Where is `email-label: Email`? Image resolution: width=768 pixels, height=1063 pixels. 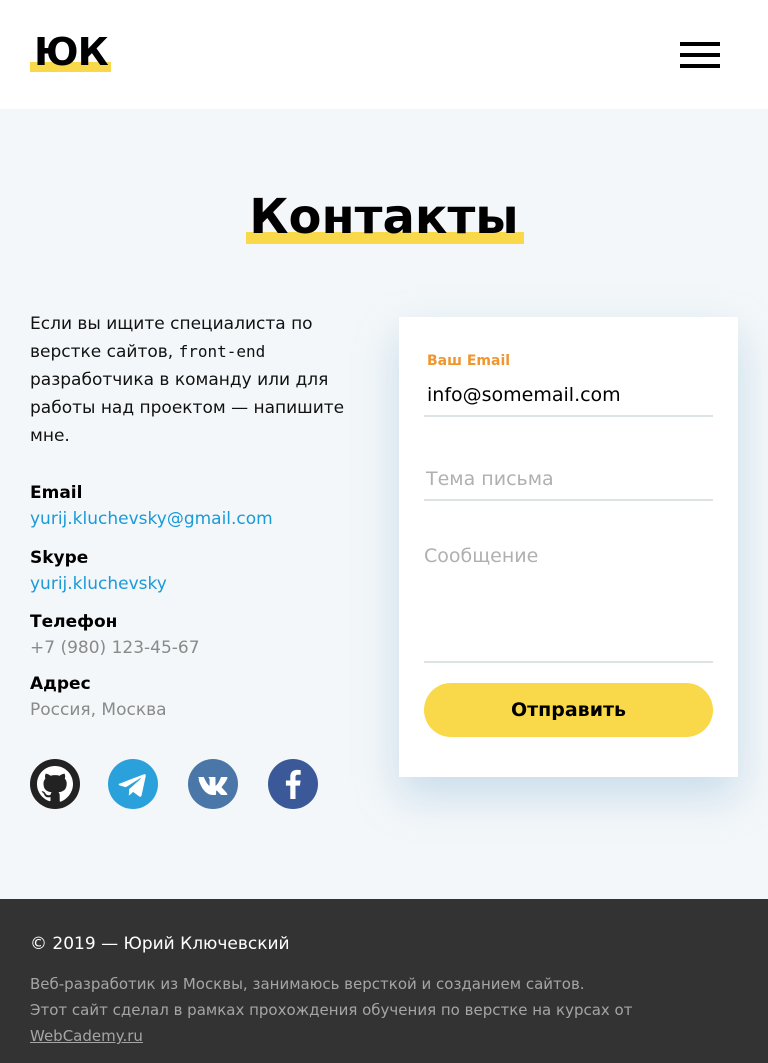 email-label: Email is located at coordinates (56, 493).